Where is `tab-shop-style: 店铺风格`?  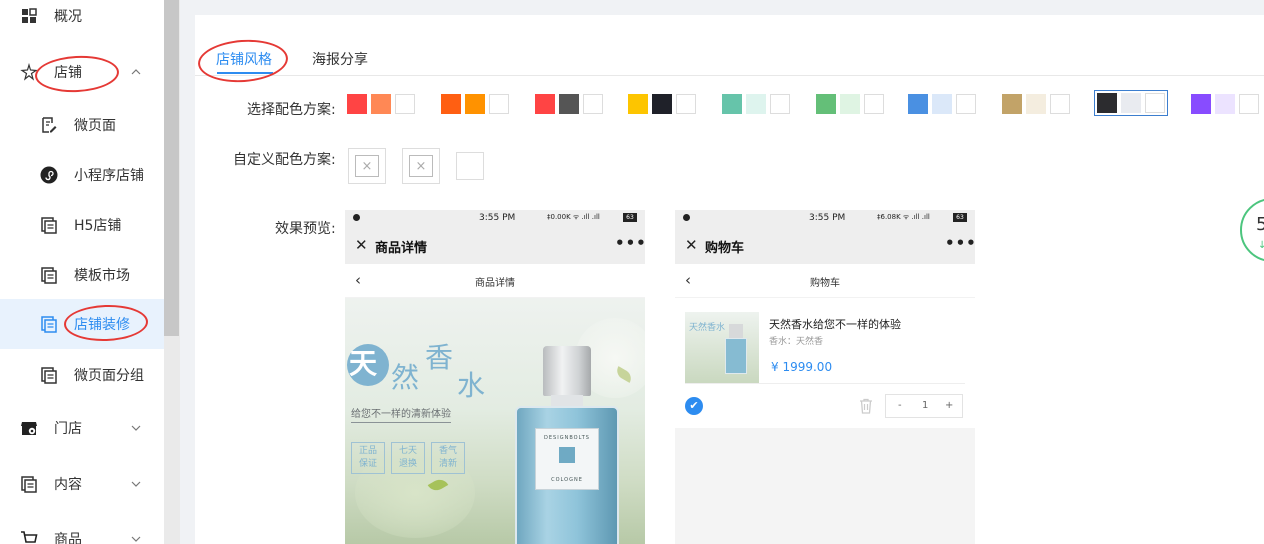 tab-shop-style: 店铺风格 is located at coordinates (244, 59).